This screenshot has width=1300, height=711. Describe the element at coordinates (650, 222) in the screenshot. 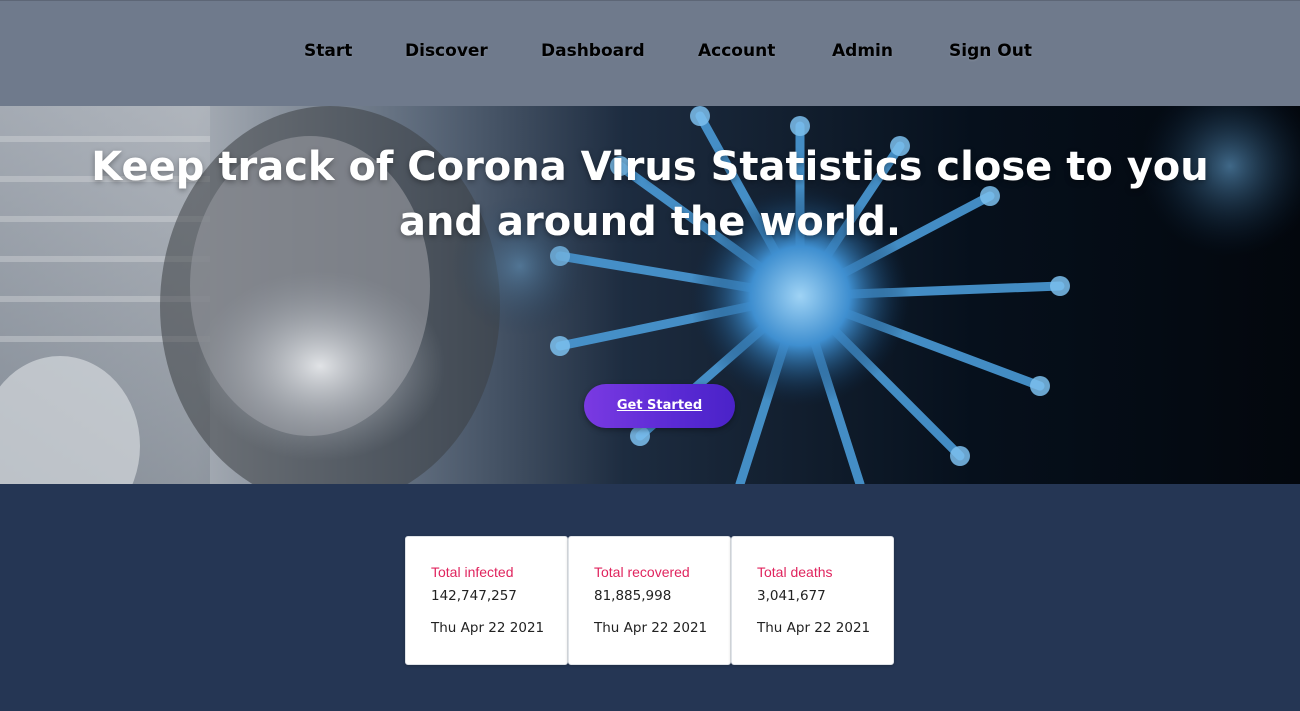

I see `hero-headline-line2: and around the world.` at that location.